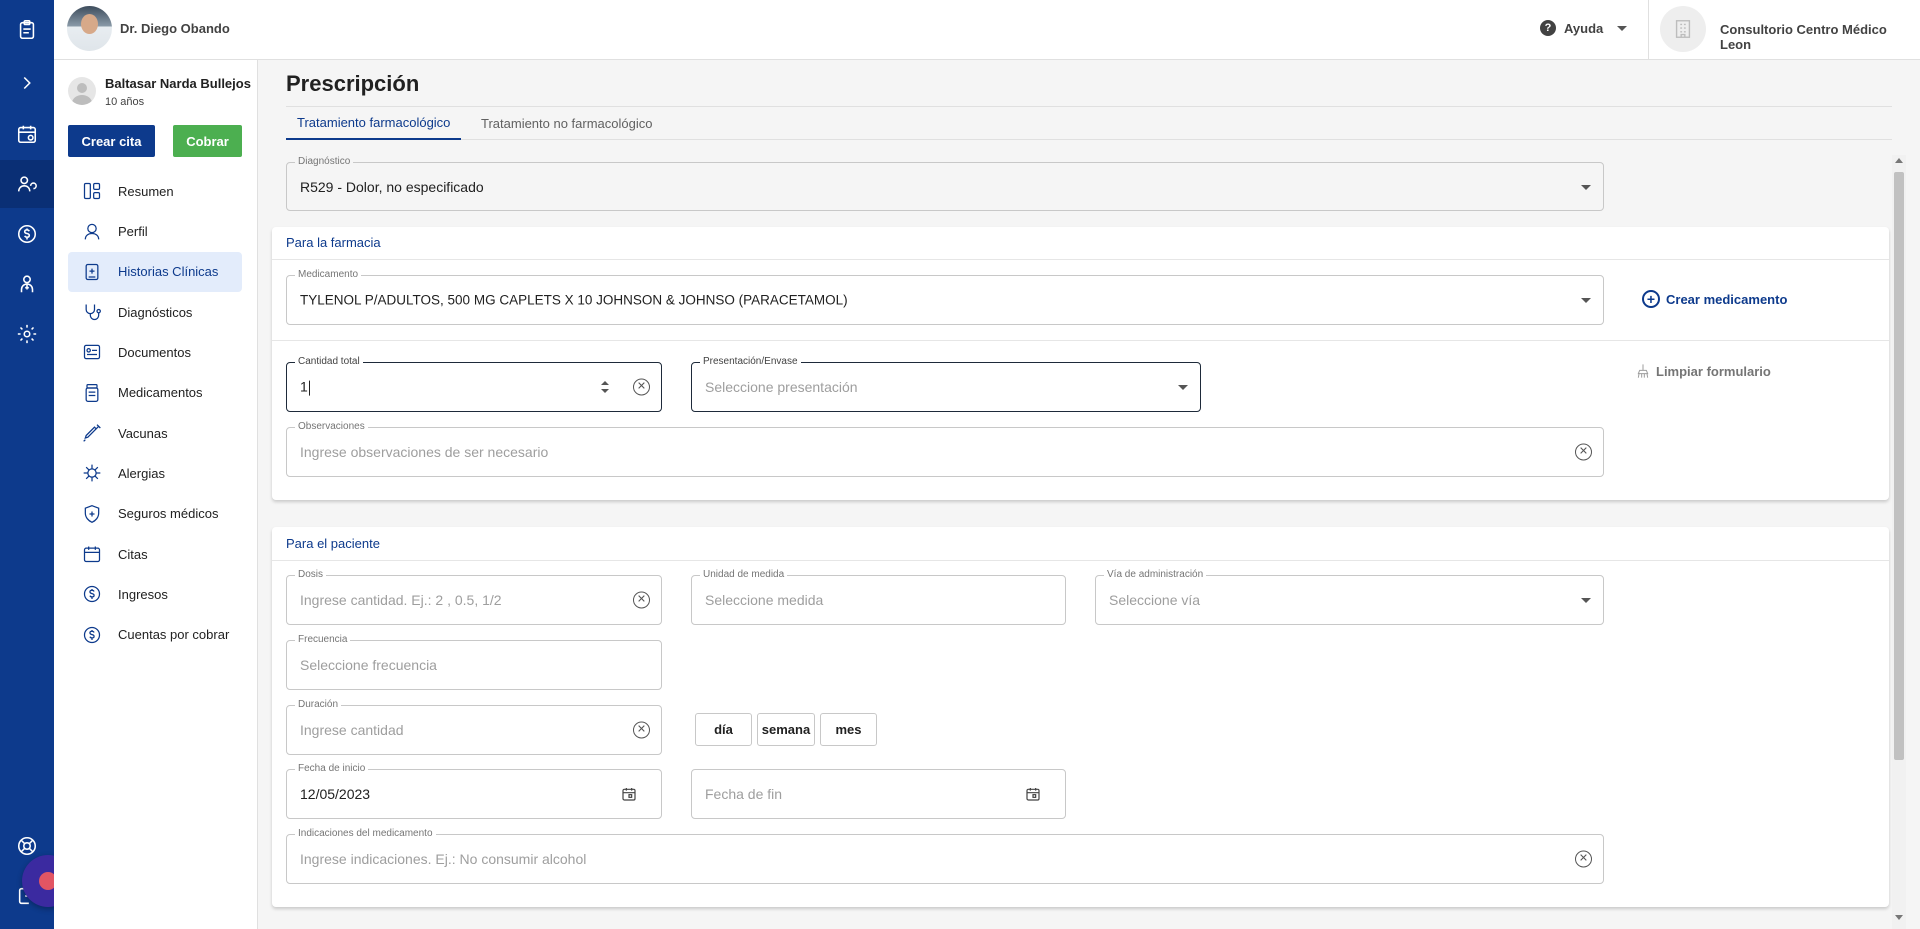 This screenshot has width=1920, height=929. Describe the element at coordinates (141, 473) in the screenshot. I see `nav-label: Alergias` at that location.